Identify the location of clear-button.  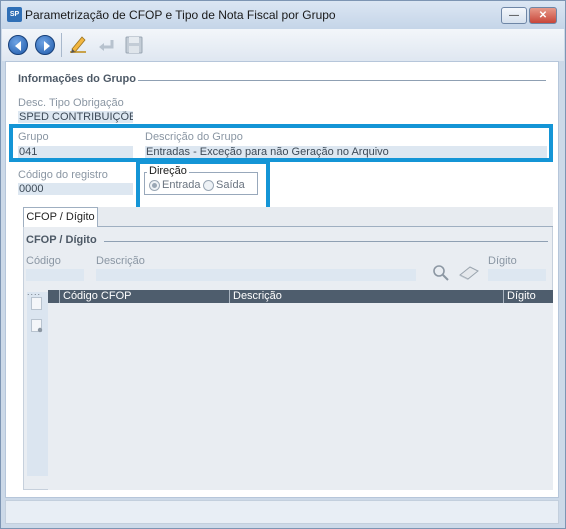
(469, 273).